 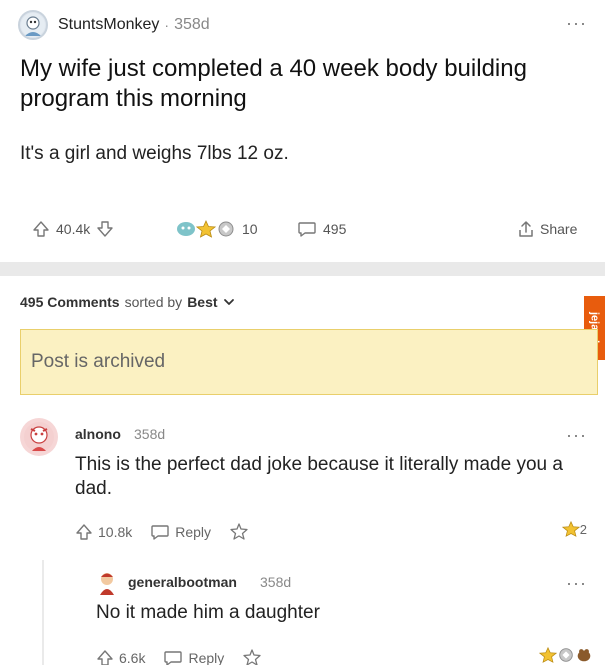 I want to click on comment-sort-bar: 495 Comments sorted by Best, so click(x=128, y=302).